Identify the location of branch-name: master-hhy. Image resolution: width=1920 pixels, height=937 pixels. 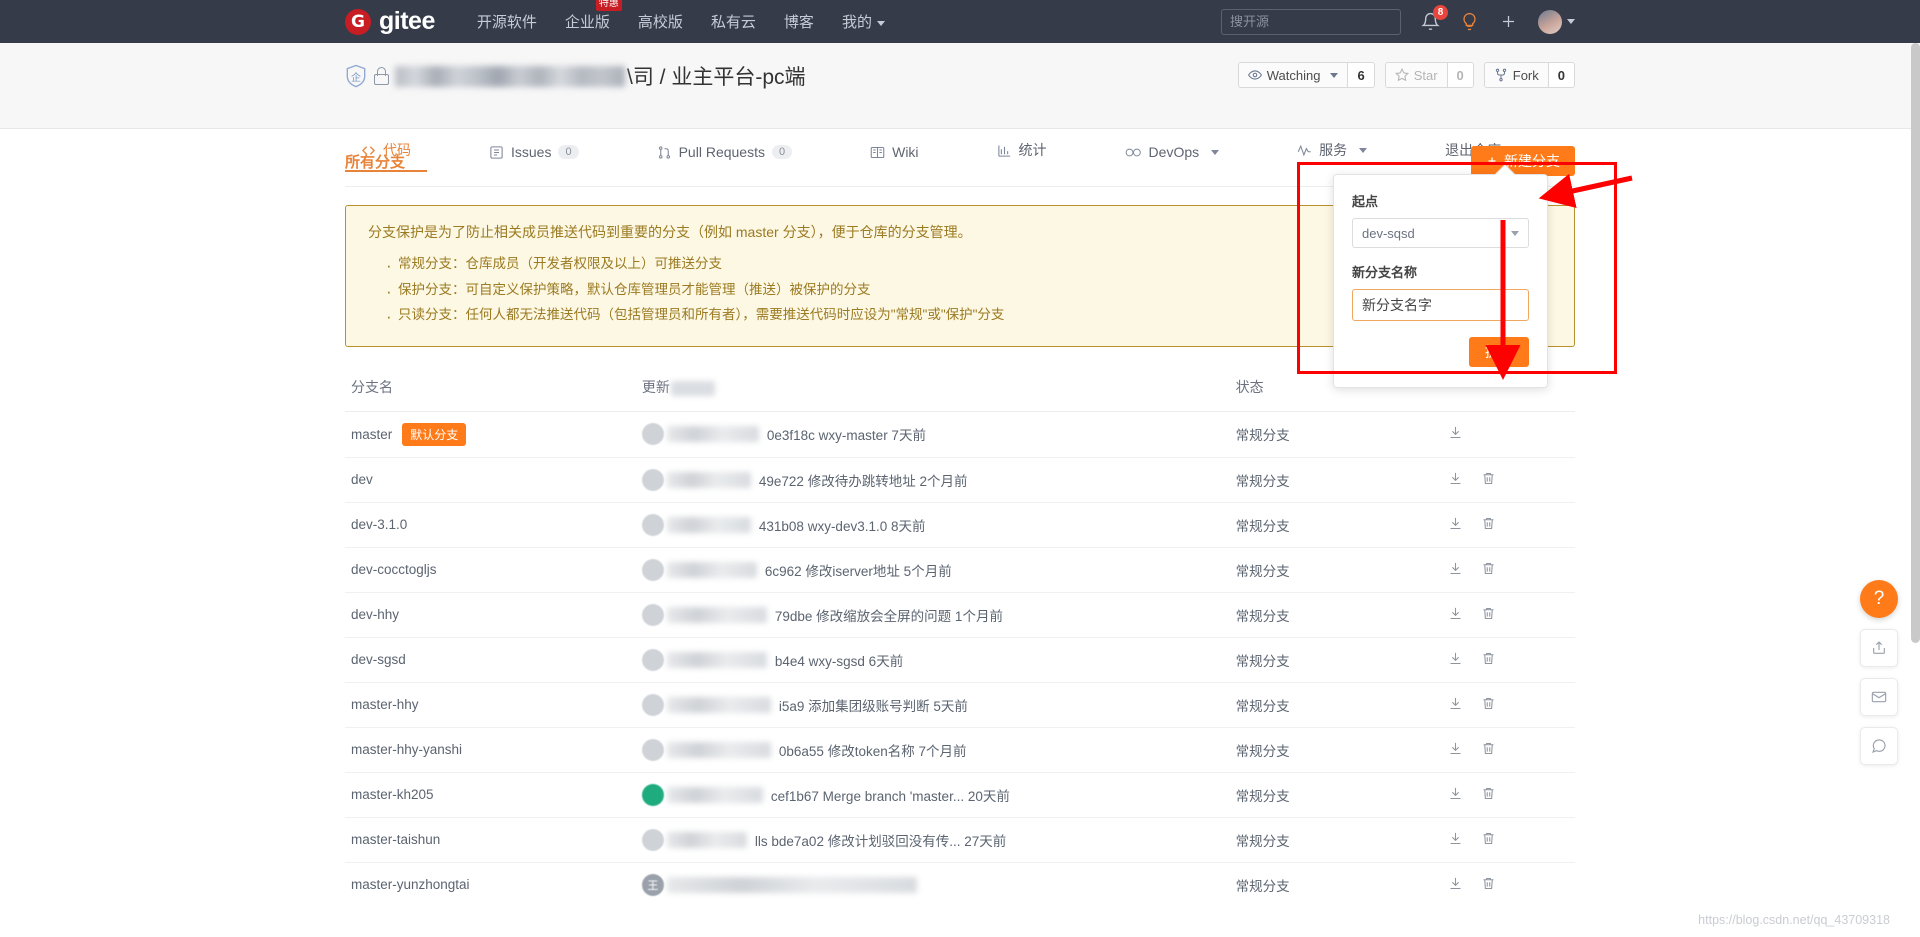
(385, 704).